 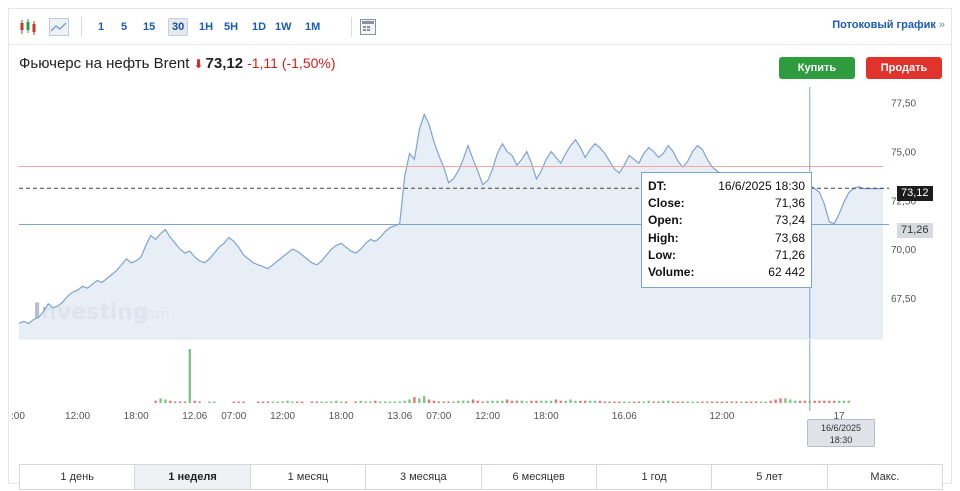 I want to click on x-tick-label: 13.06, so click(x=399, y=416).